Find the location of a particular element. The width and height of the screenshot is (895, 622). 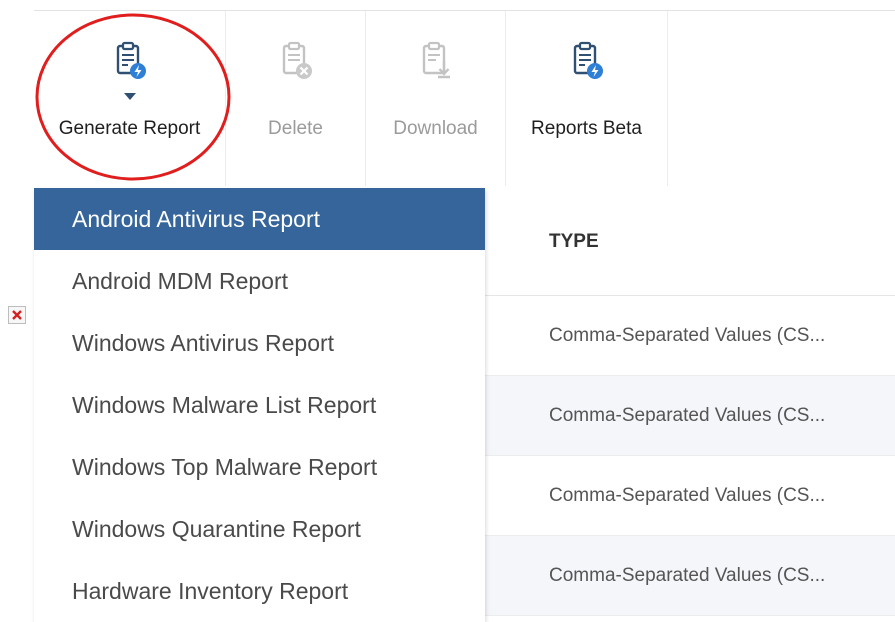

delete-label: Delete is located at coordinates (295, 128).